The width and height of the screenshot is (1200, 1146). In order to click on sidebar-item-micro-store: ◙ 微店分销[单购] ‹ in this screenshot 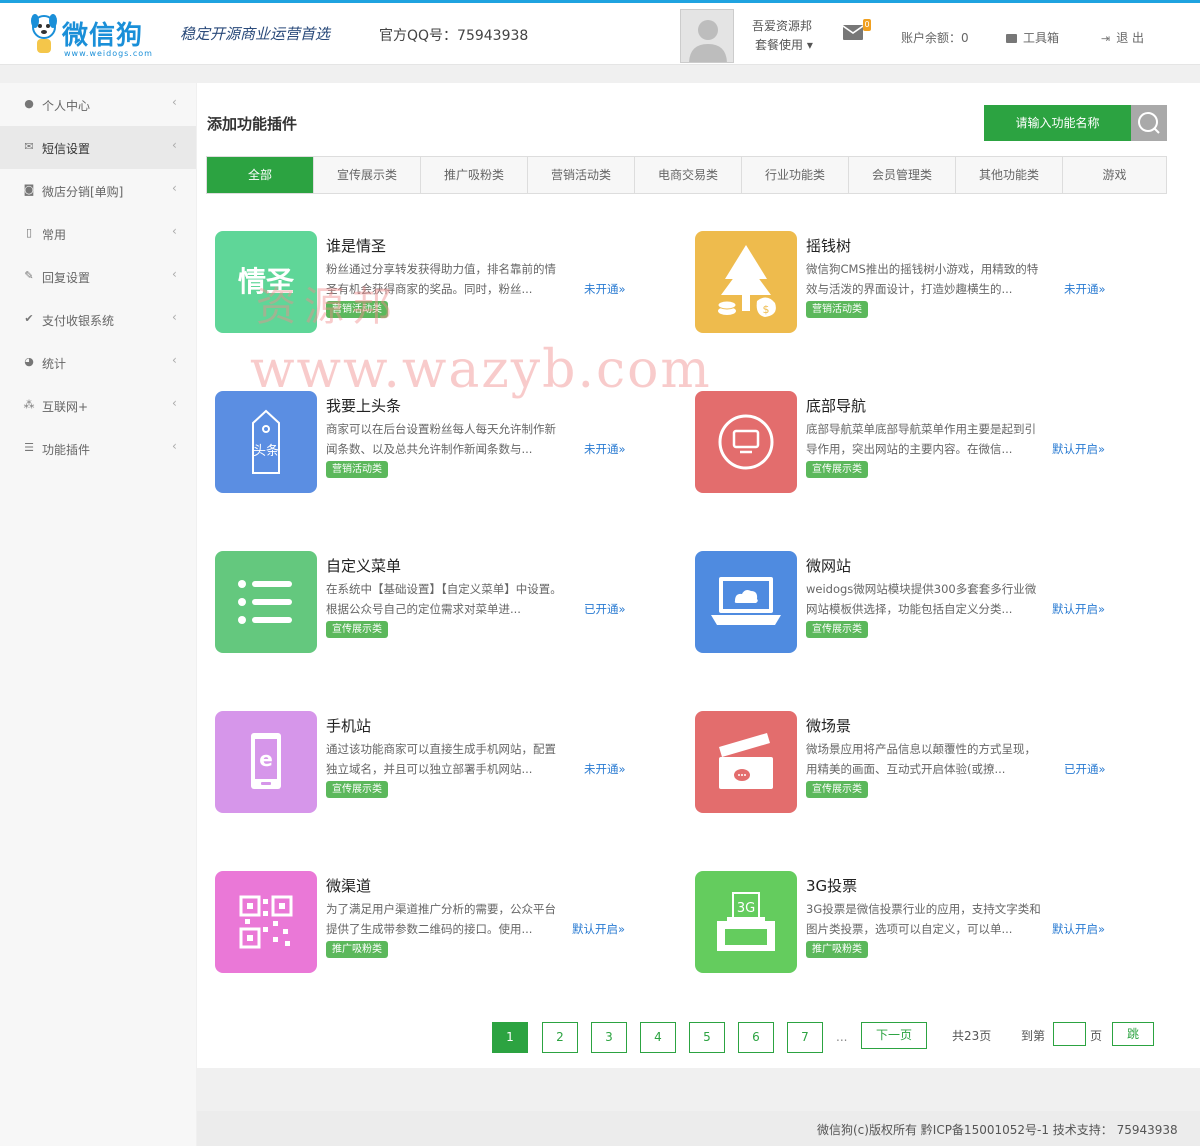, I will do `click(98, 190)`.